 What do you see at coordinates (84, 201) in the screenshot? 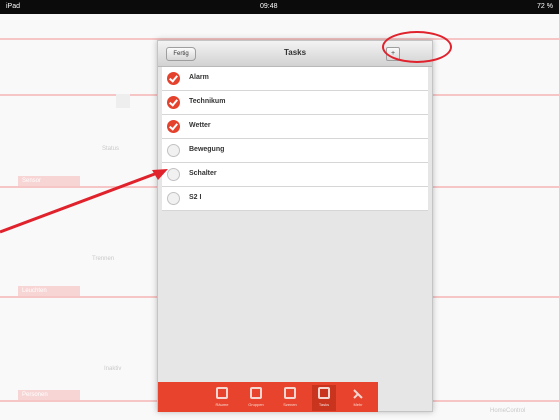
I see `annotation-arrow` at bounding box center [84, 201].